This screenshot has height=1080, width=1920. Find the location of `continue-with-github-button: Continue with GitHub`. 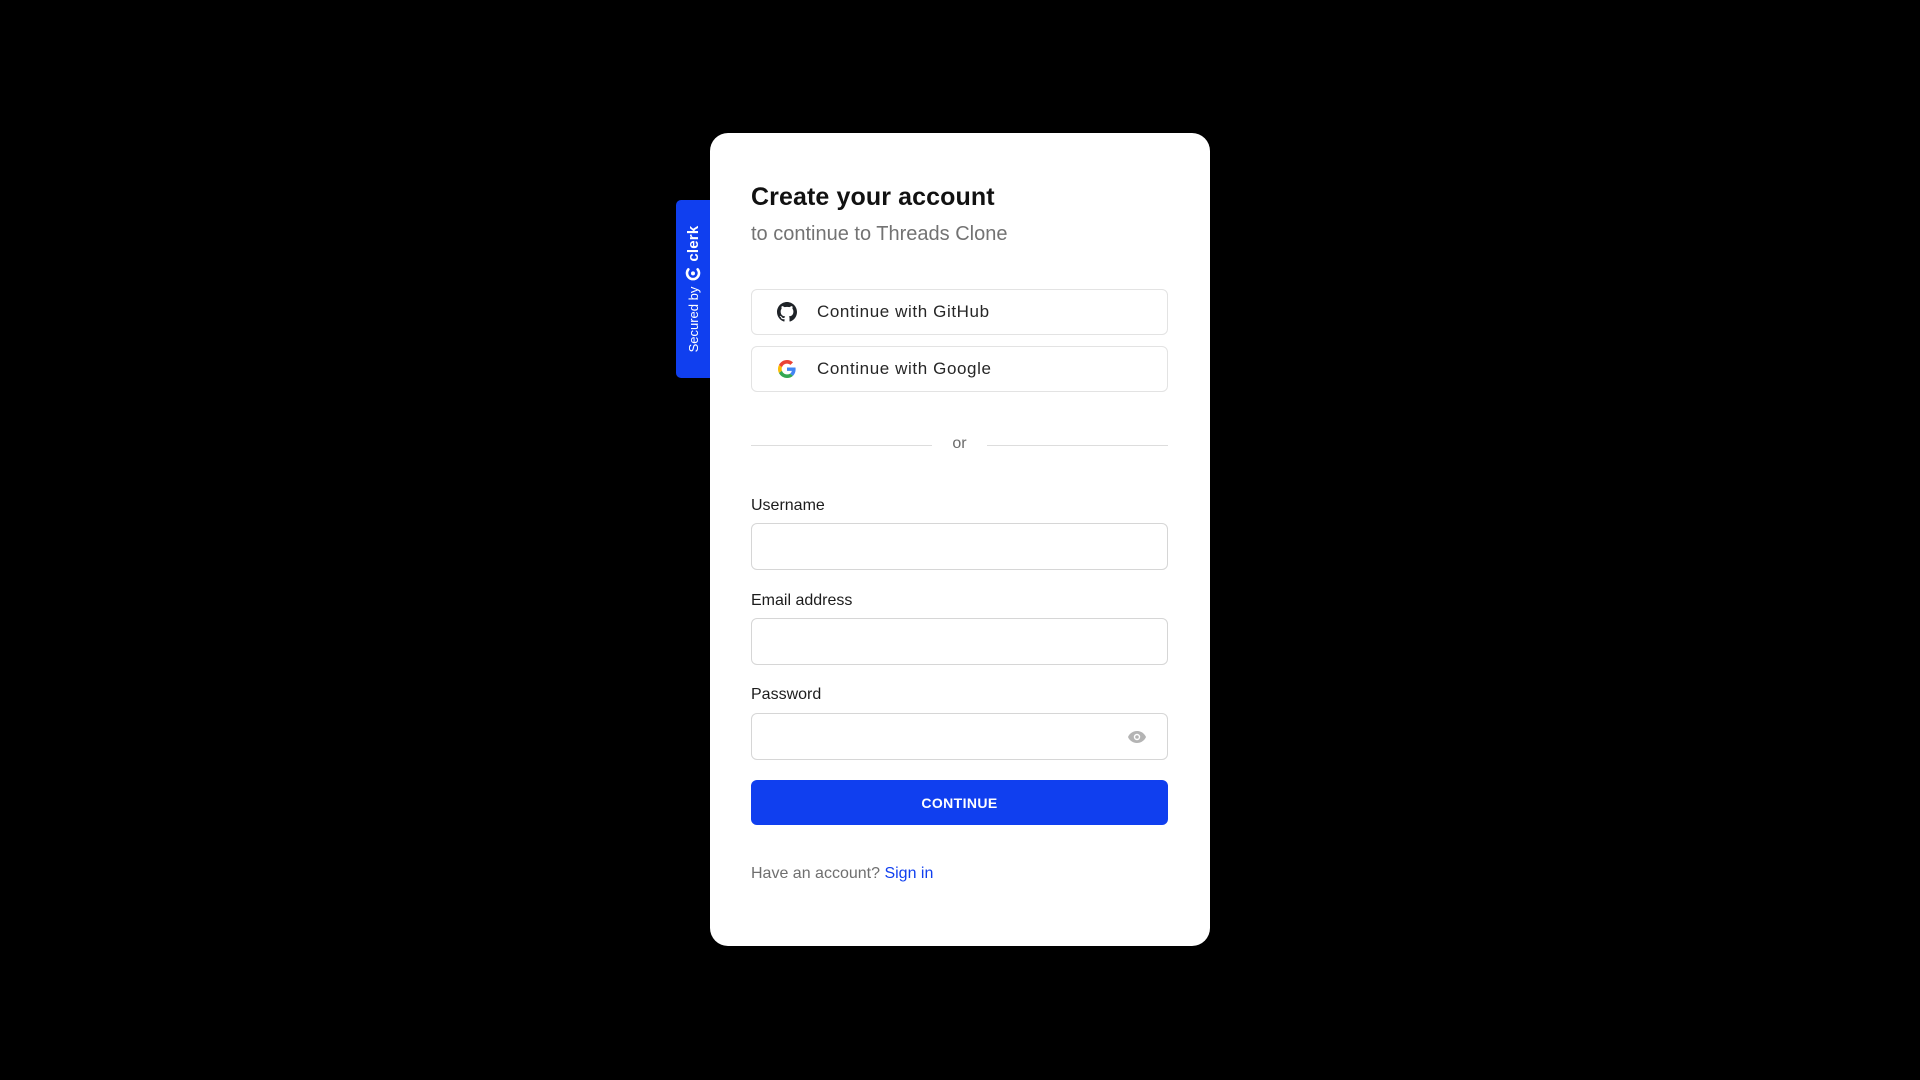

continue-with-github-button: Continue with GitHub is located at coordinates (959, 312).